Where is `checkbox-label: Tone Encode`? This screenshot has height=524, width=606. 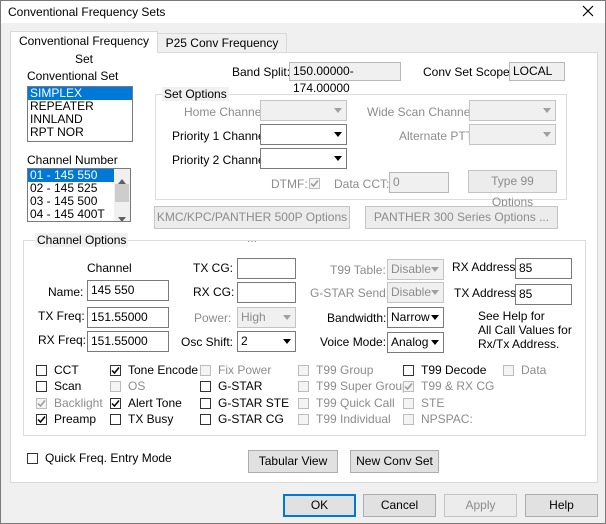
checkbox-label: Tone Encode is located at coordinates (163, 370).